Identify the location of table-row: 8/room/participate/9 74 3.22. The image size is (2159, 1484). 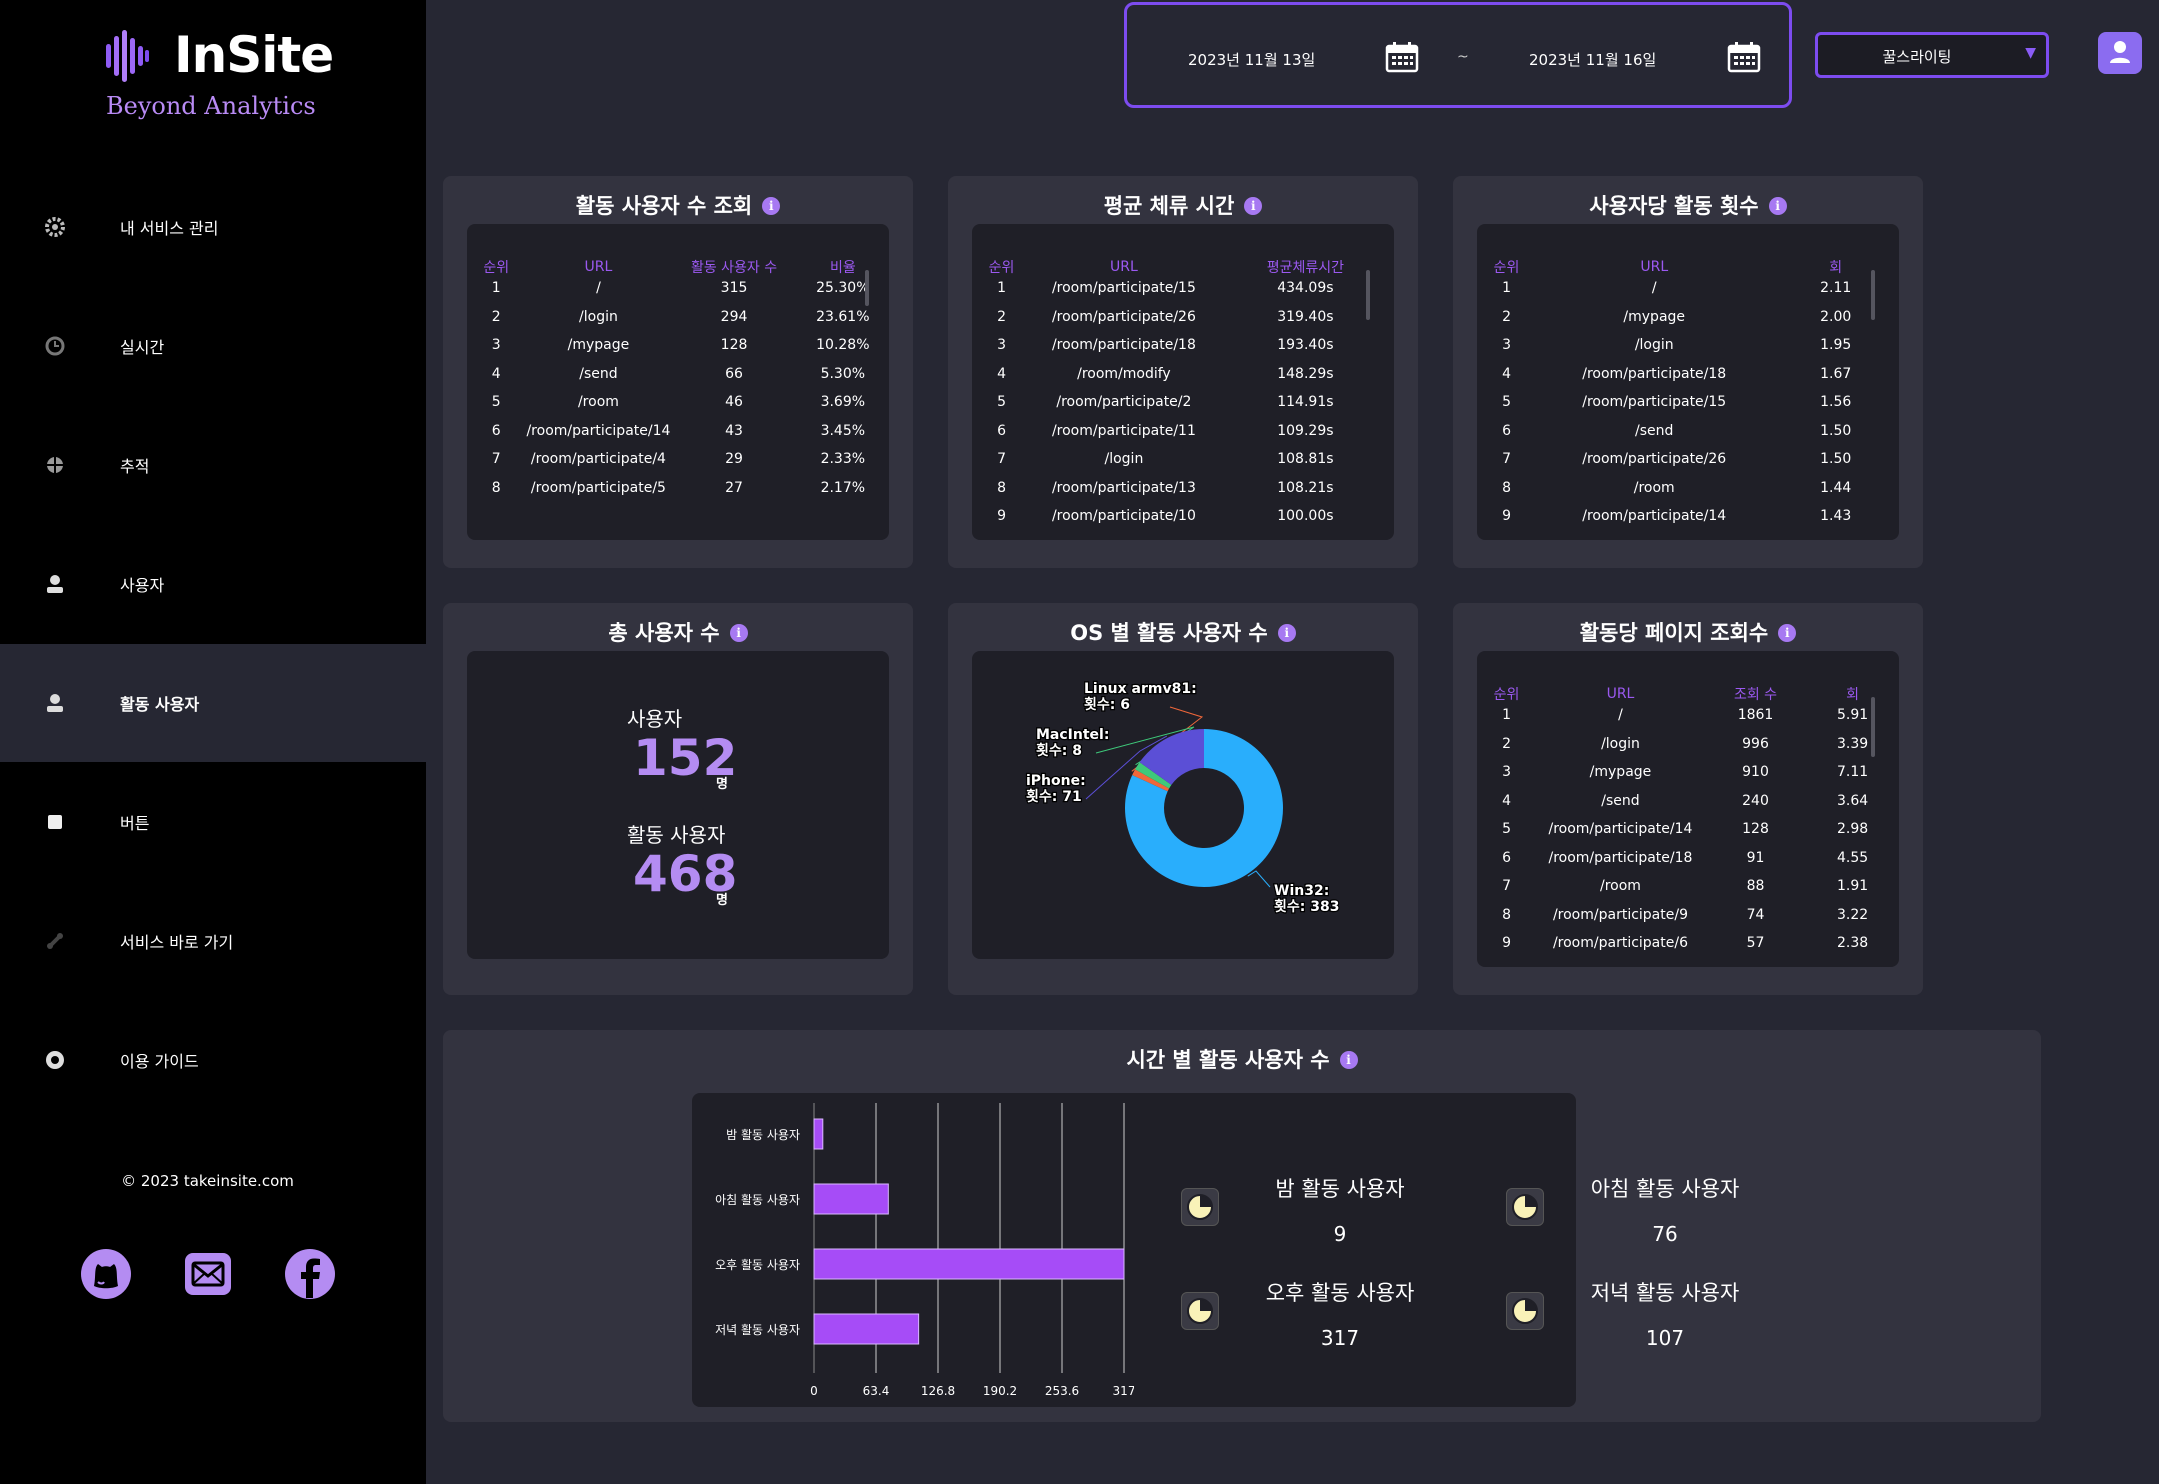
(1688, 921).